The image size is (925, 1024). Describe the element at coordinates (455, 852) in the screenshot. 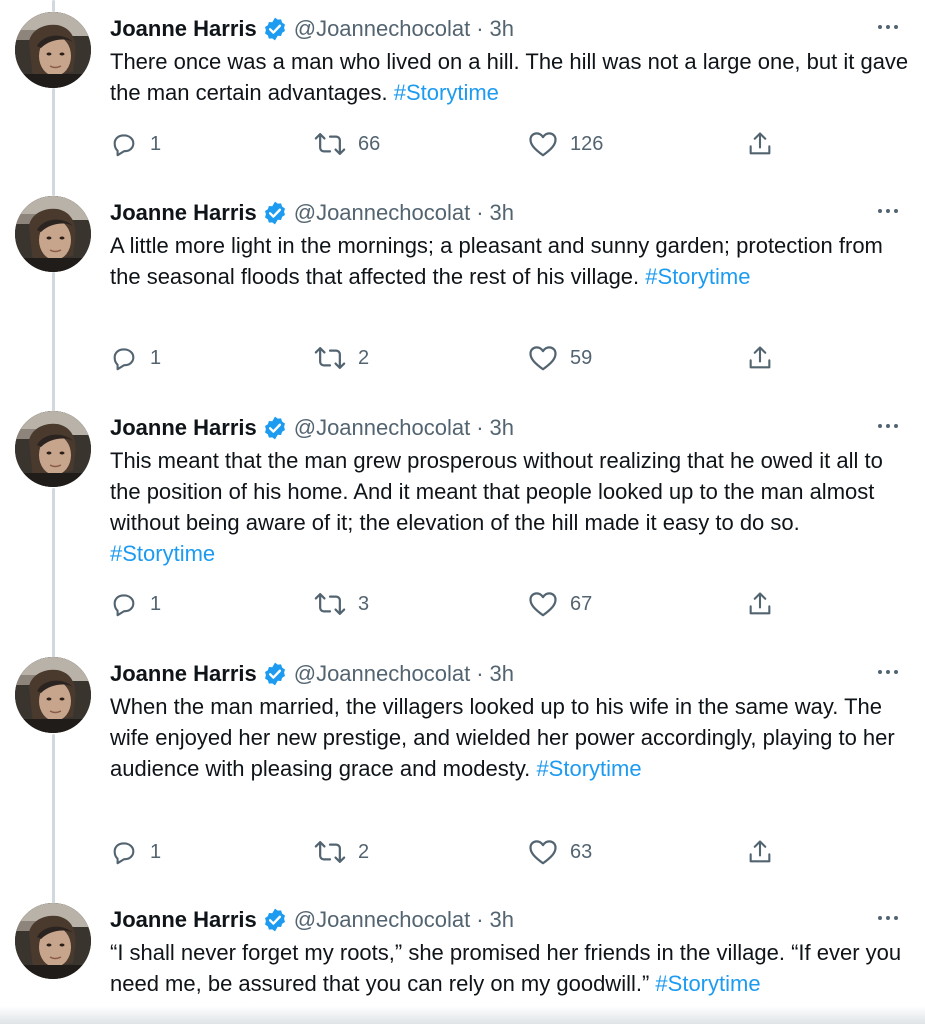

I see `tweet-actions: 1 2 63` at that location.